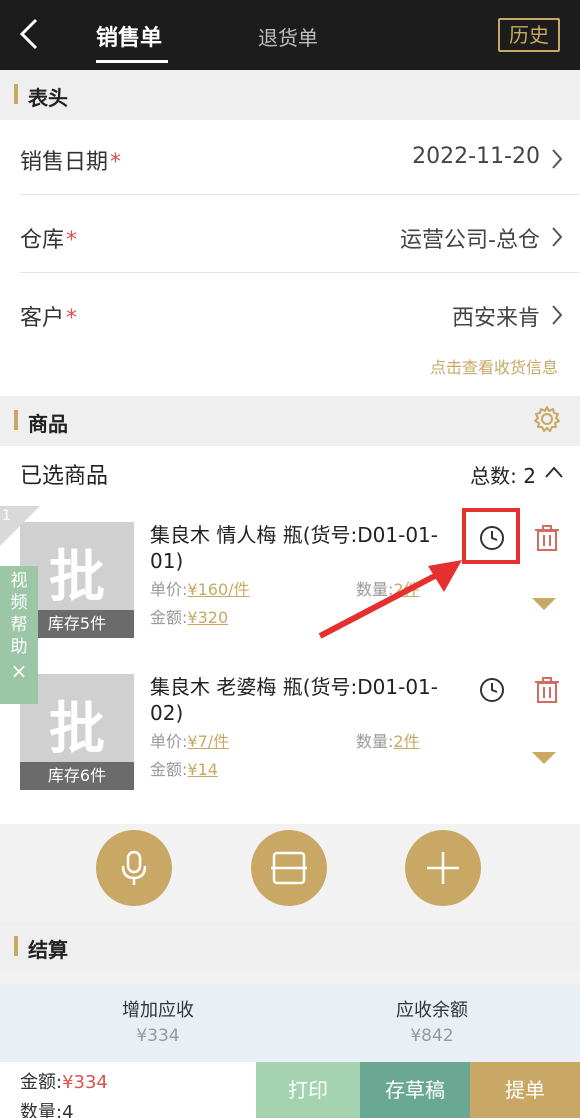 This screenshot has width=580, height=1118. I want to click on customer-value: 西安来肯, so click(495, 318).